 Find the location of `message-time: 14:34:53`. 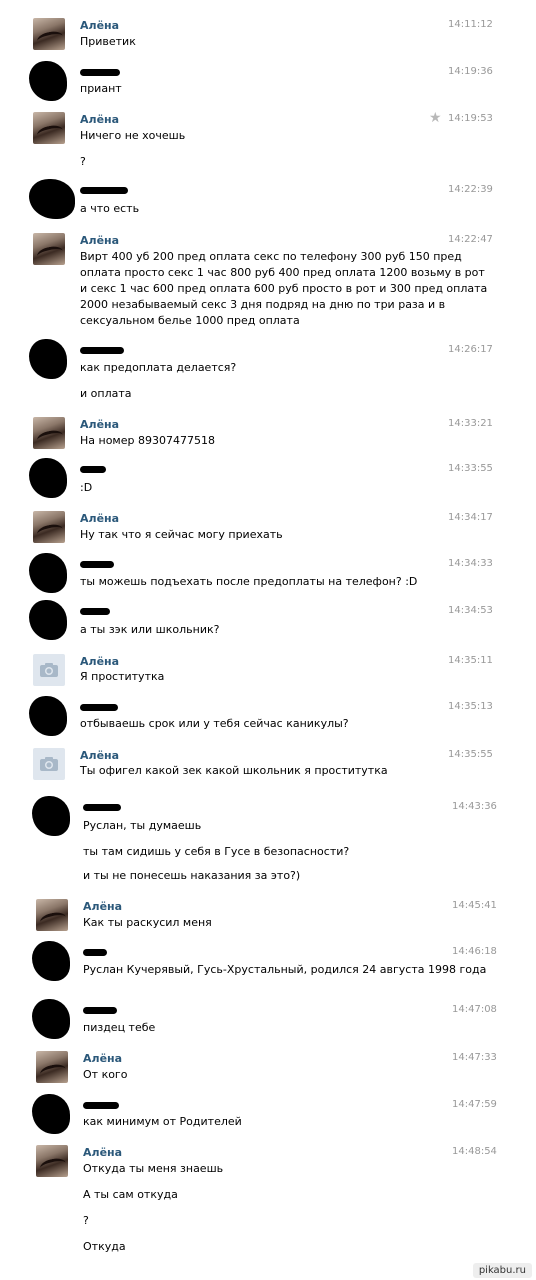

message-time: 14:34:53 is located at coordinates (470, 610).